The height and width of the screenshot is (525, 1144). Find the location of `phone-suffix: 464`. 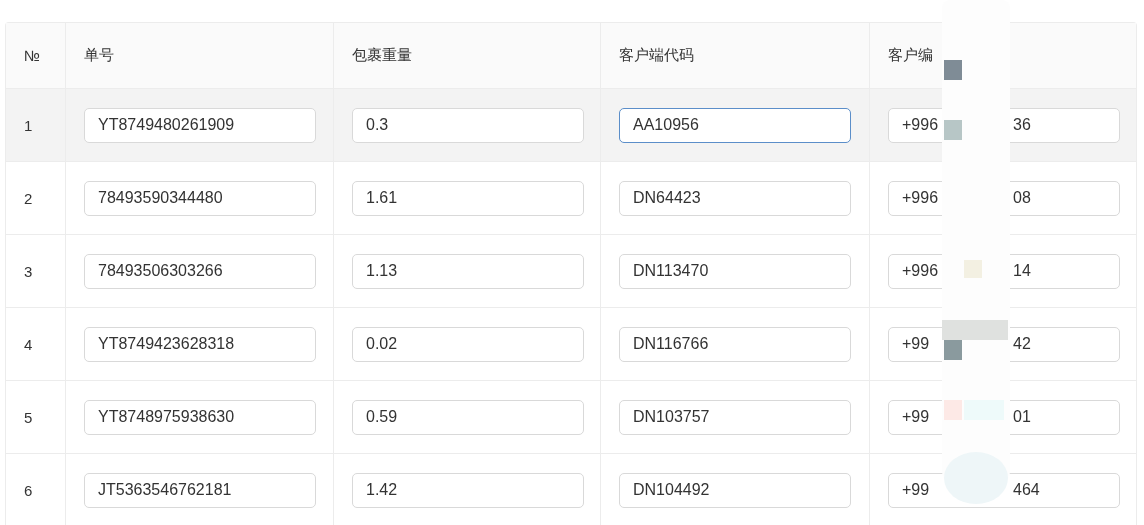

phone-suffix: 464 is located at coordinates (1026, 490).